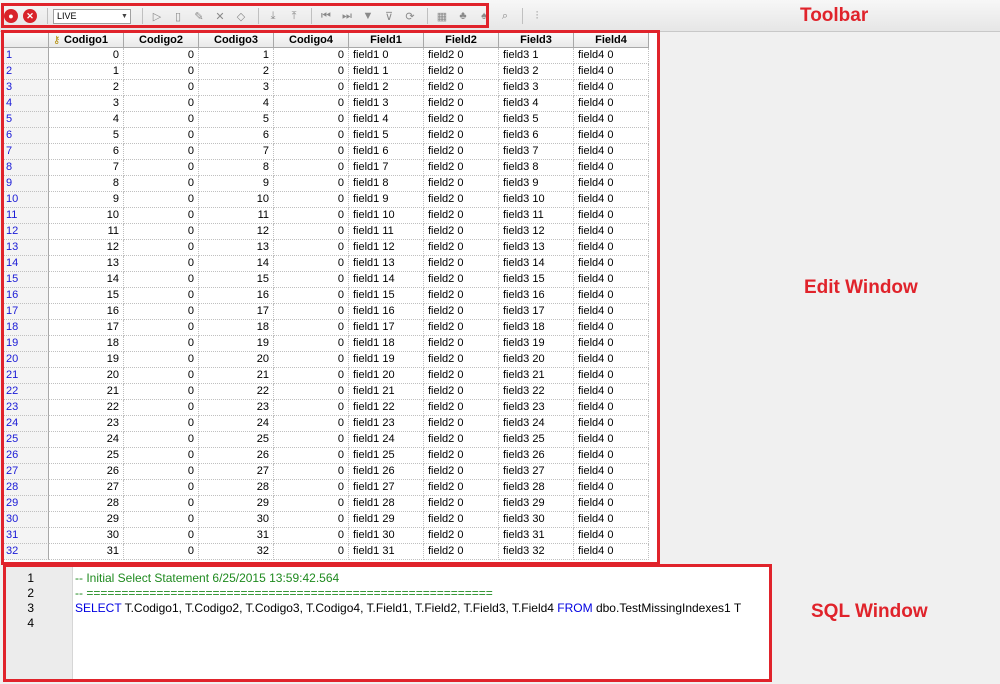 The image size is (1000, 684). Describe the element at coordinates (26, 184) in the screenshot. I see `row-number: 9` at that location.